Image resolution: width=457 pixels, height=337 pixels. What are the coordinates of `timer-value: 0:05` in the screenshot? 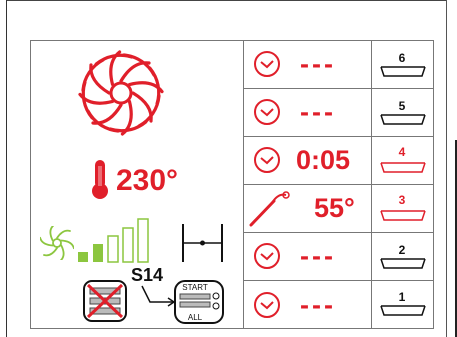 It's located at (323, 160).